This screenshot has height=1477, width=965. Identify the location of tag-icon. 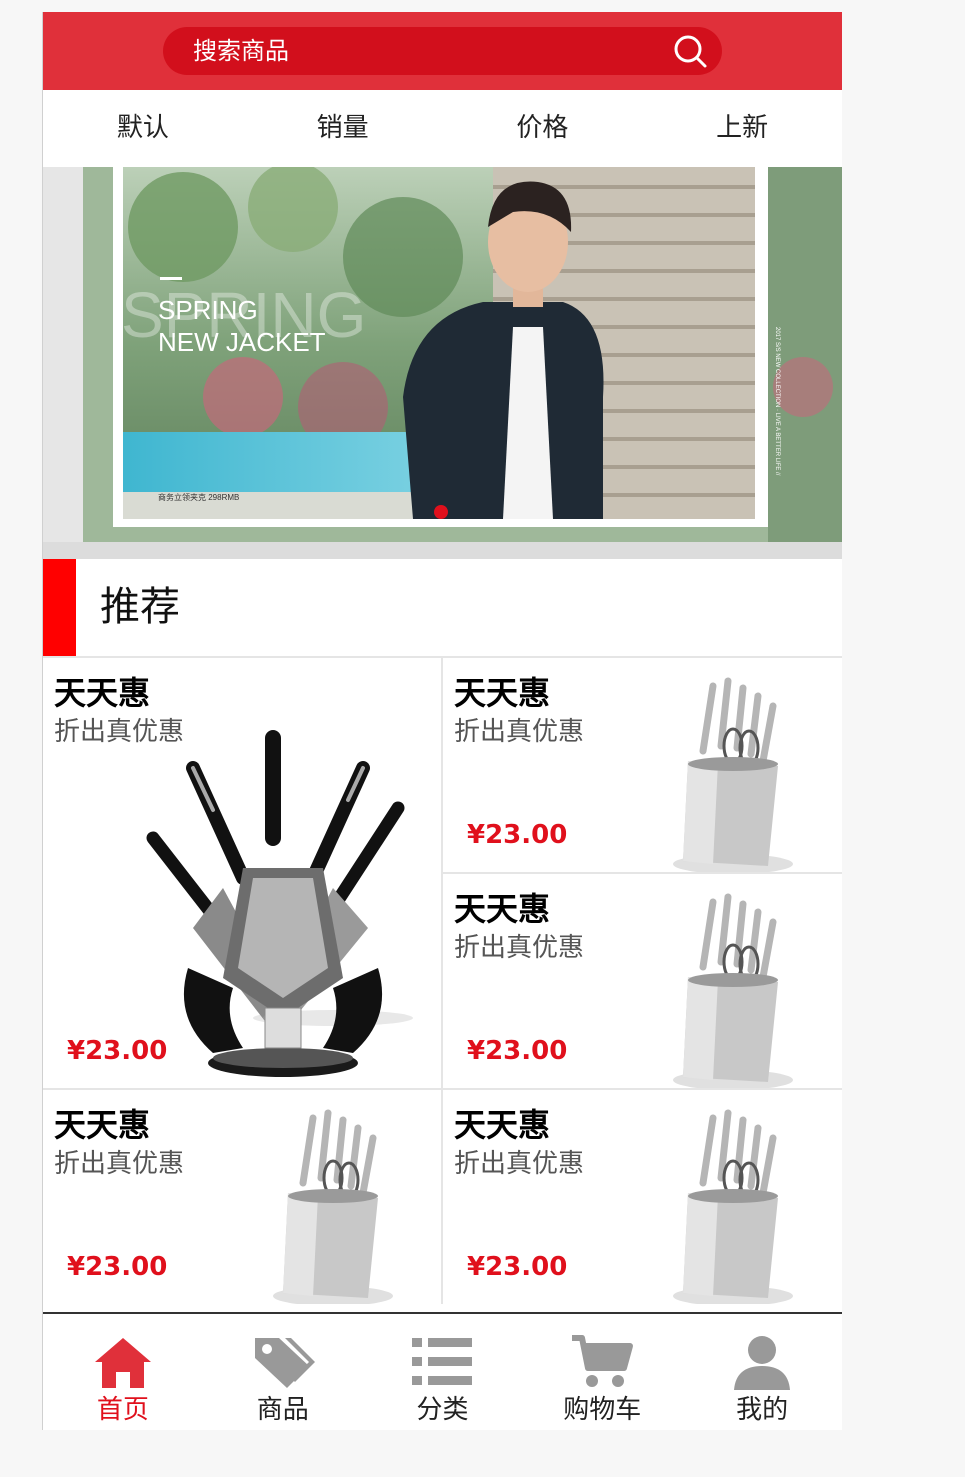
(284, 1363).